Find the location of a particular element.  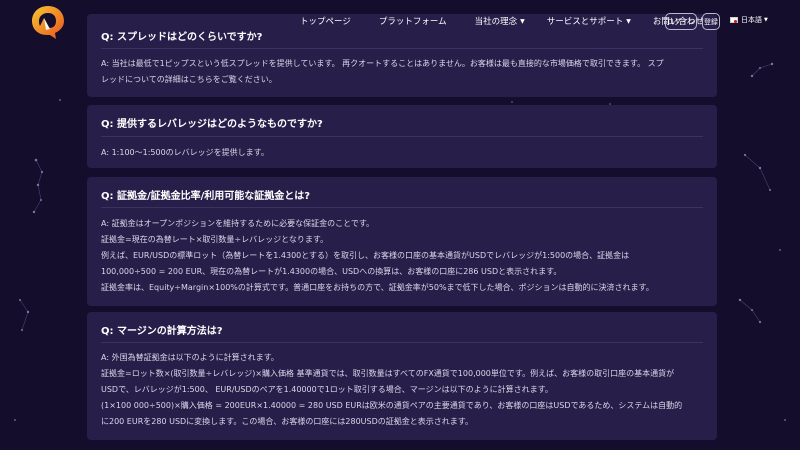

nav-item-philosophy: 当社の理念 ▼ is located at coordinates (500, 21).